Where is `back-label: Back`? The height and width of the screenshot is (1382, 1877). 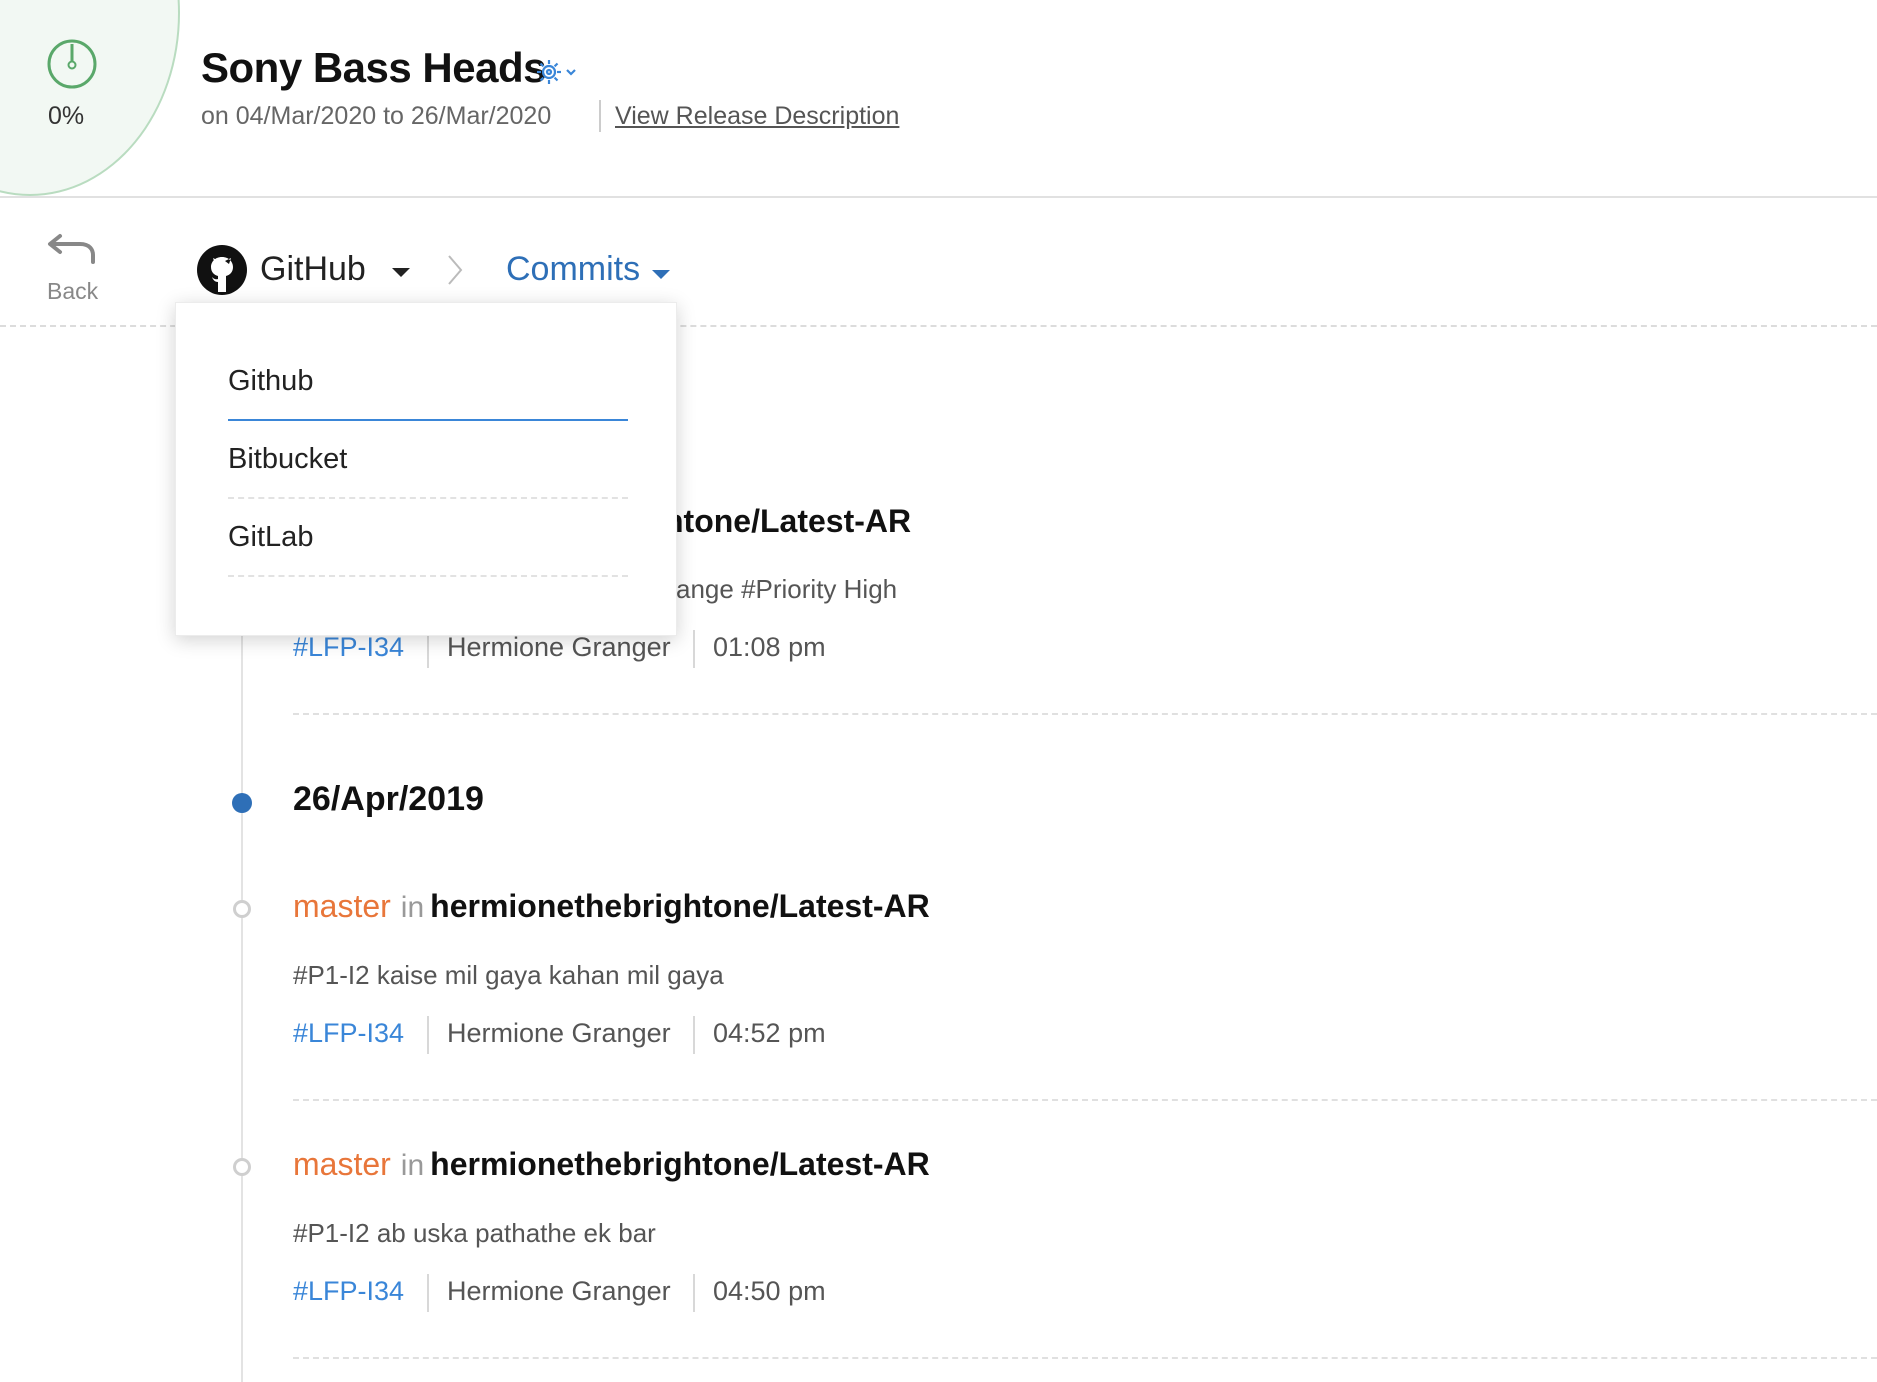
back-label: Back is located at coordinates (73, 291).